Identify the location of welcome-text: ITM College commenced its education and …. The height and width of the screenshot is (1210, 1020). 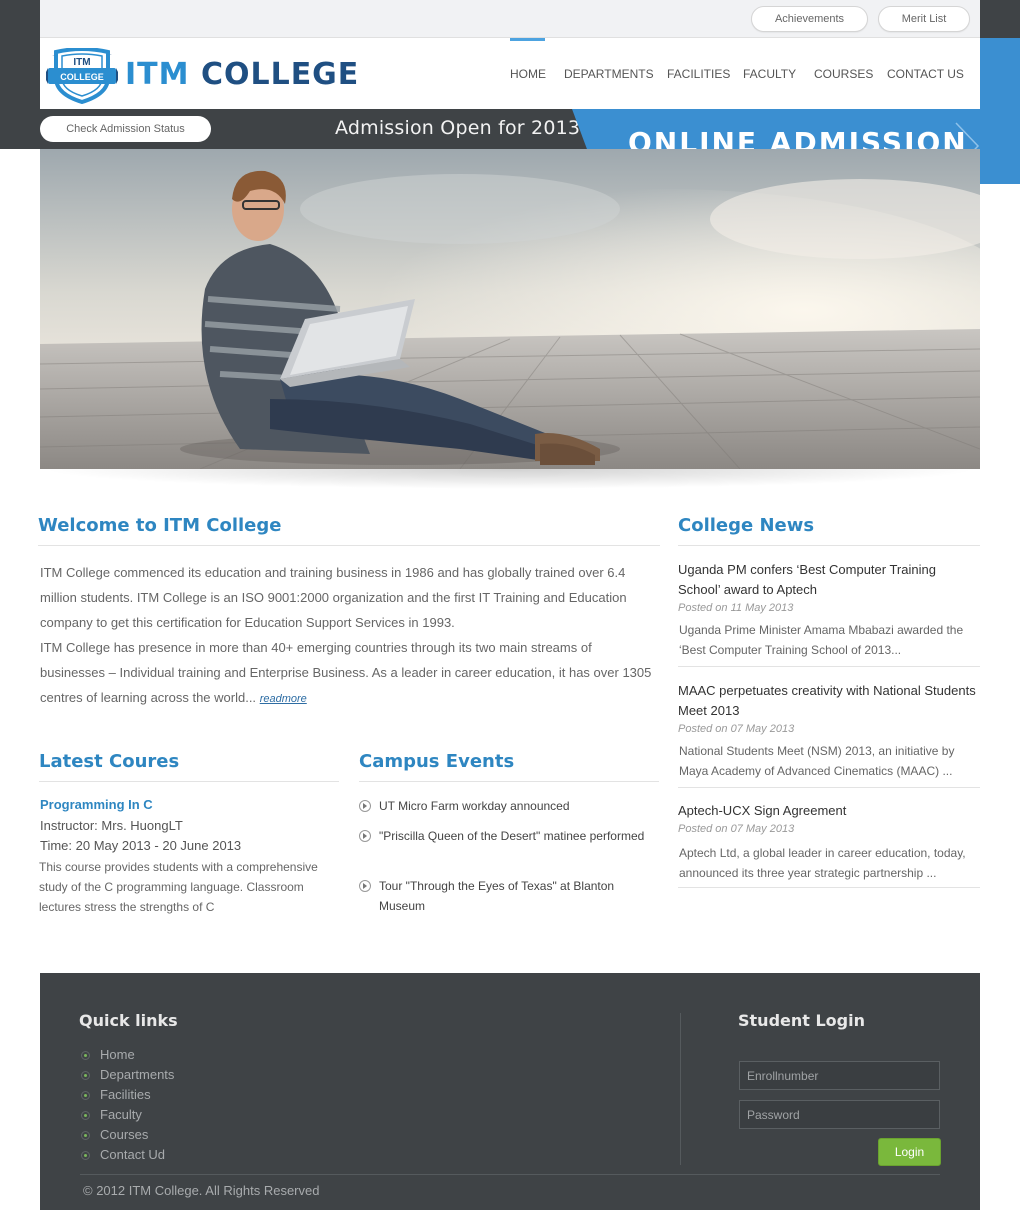
(350, 636).